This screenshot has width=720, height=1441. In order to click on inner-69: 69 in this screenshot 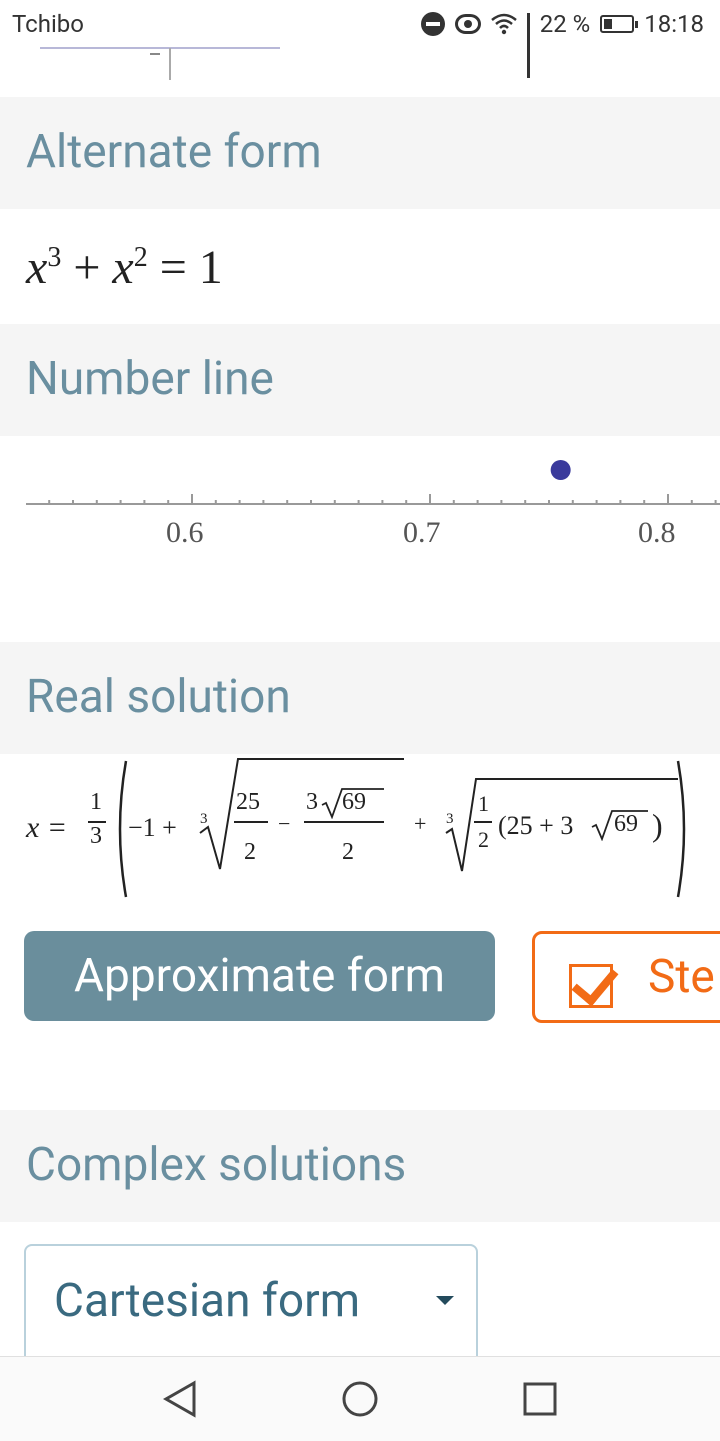, I will do `click(626, 824)`.